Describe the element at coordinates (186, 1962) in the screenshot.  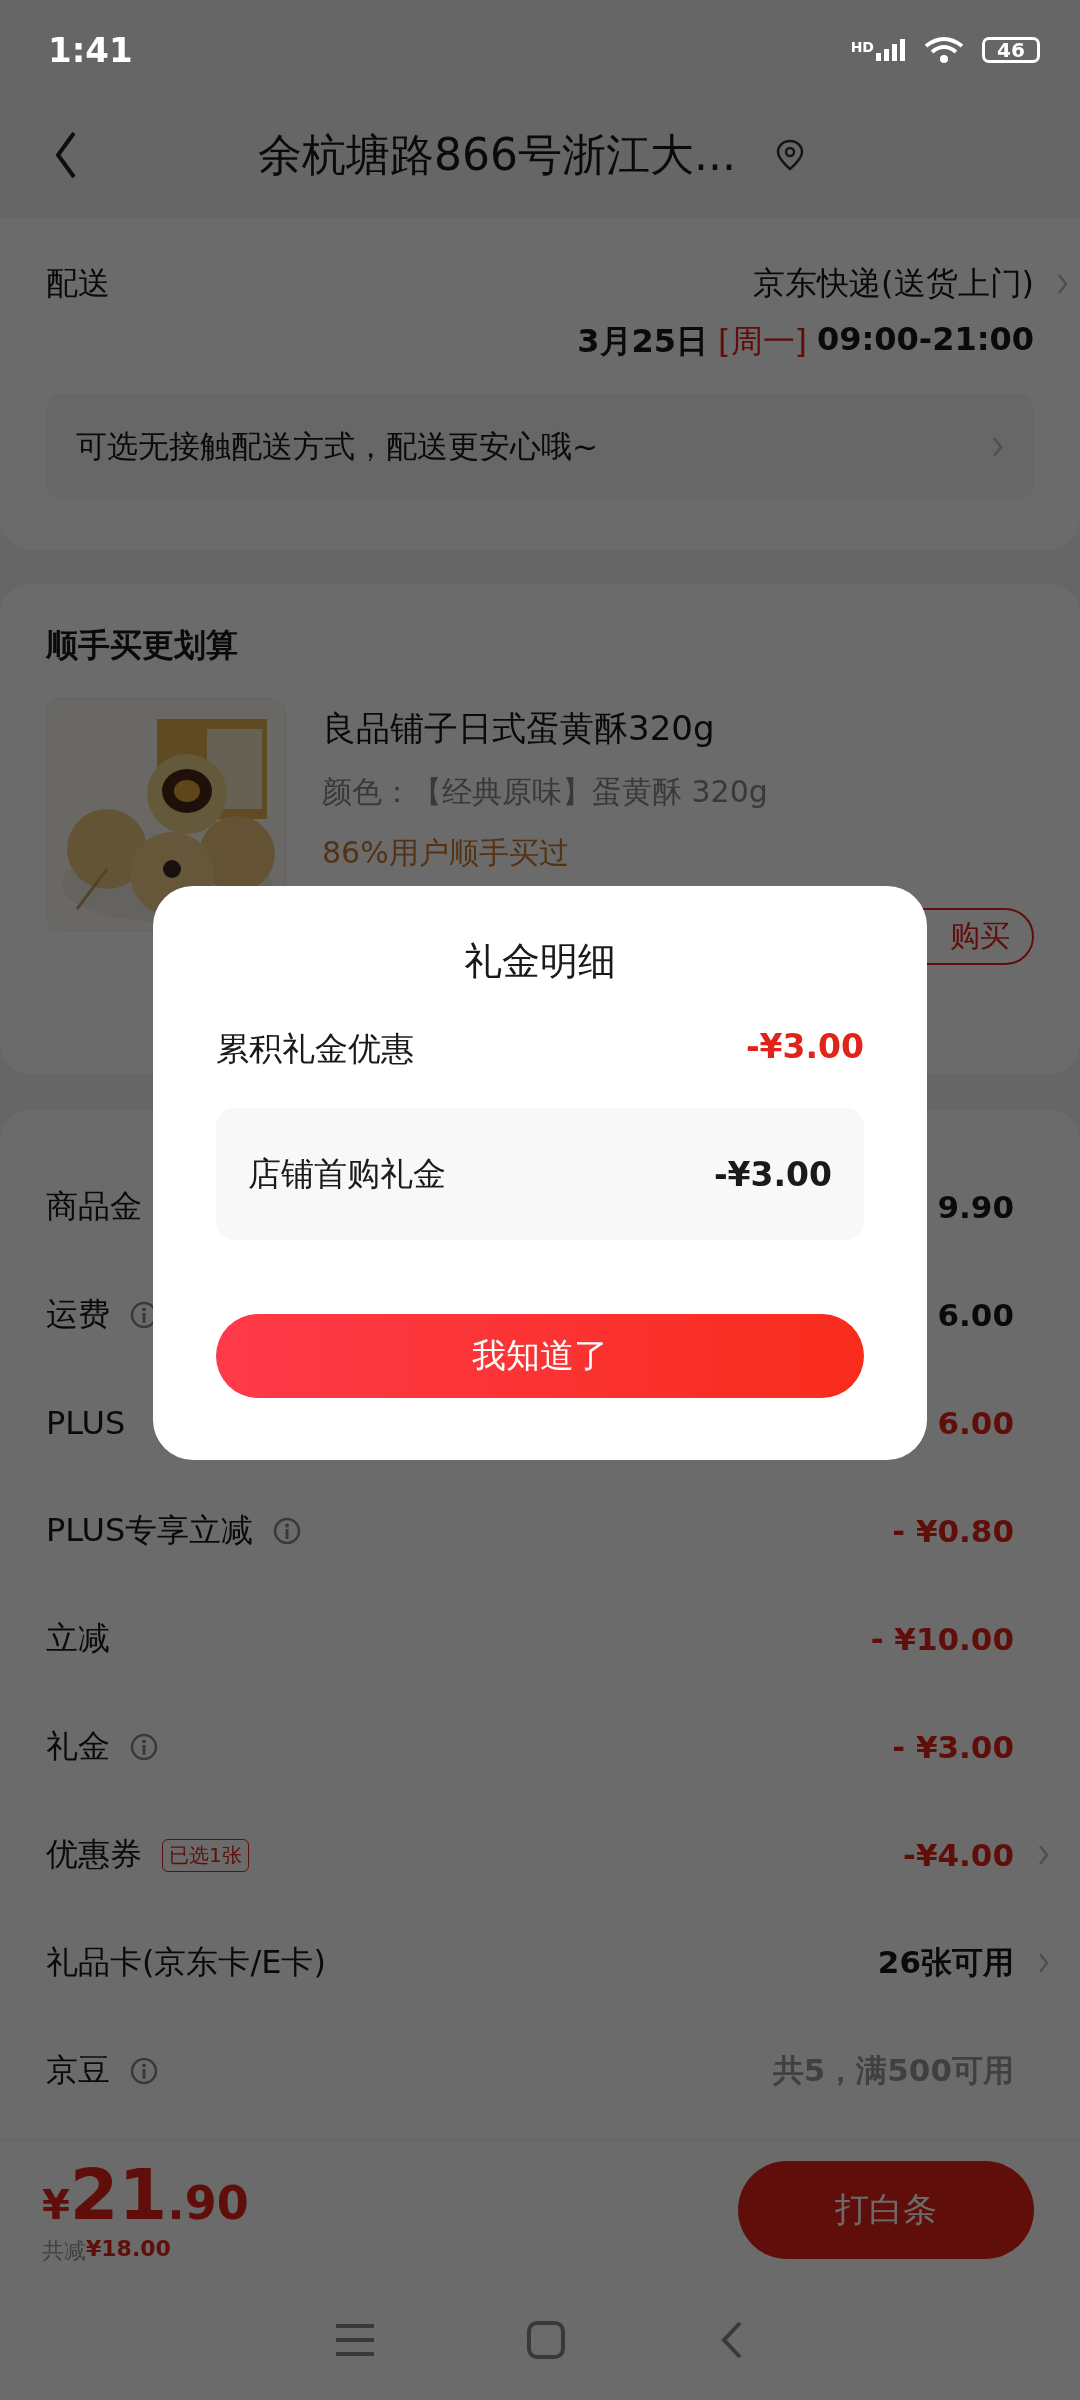
I see `fee-label: 礼品卡(京东卡/E卡)` at that location.